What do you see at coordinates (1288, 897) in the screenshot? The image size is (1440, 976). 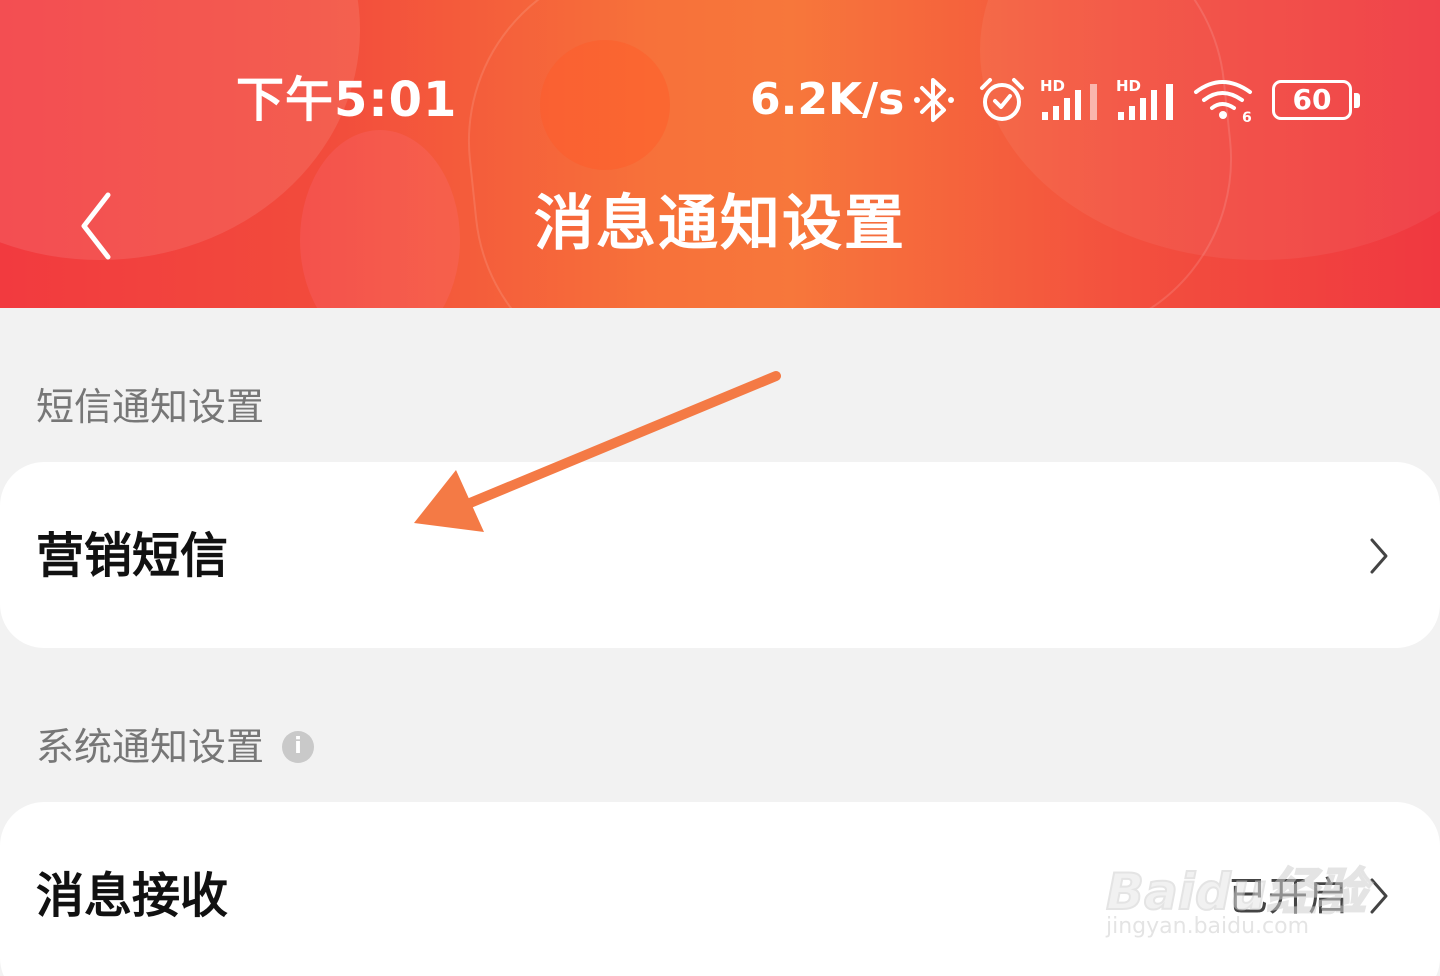 I see `row-value-status: 已开启` at bounding box center [1288, 897].